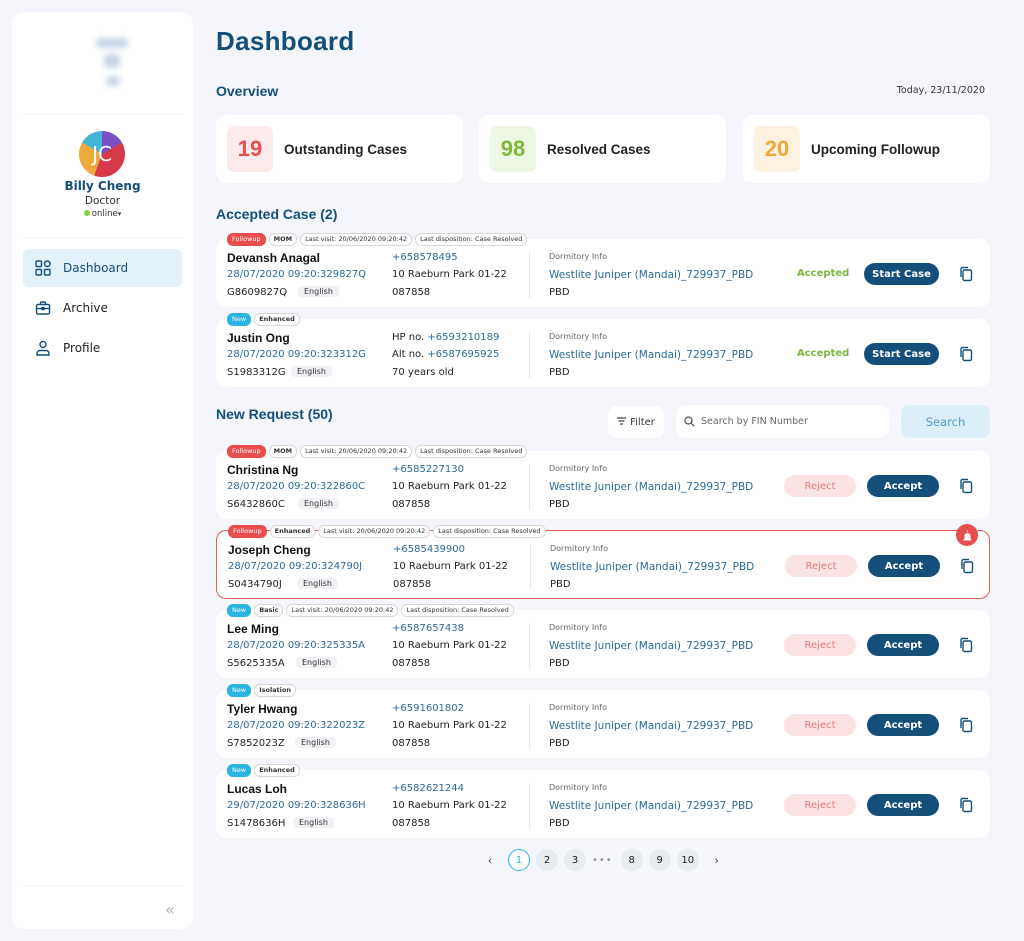  I want to click on page-title: Dashboard, so click(285, 41).